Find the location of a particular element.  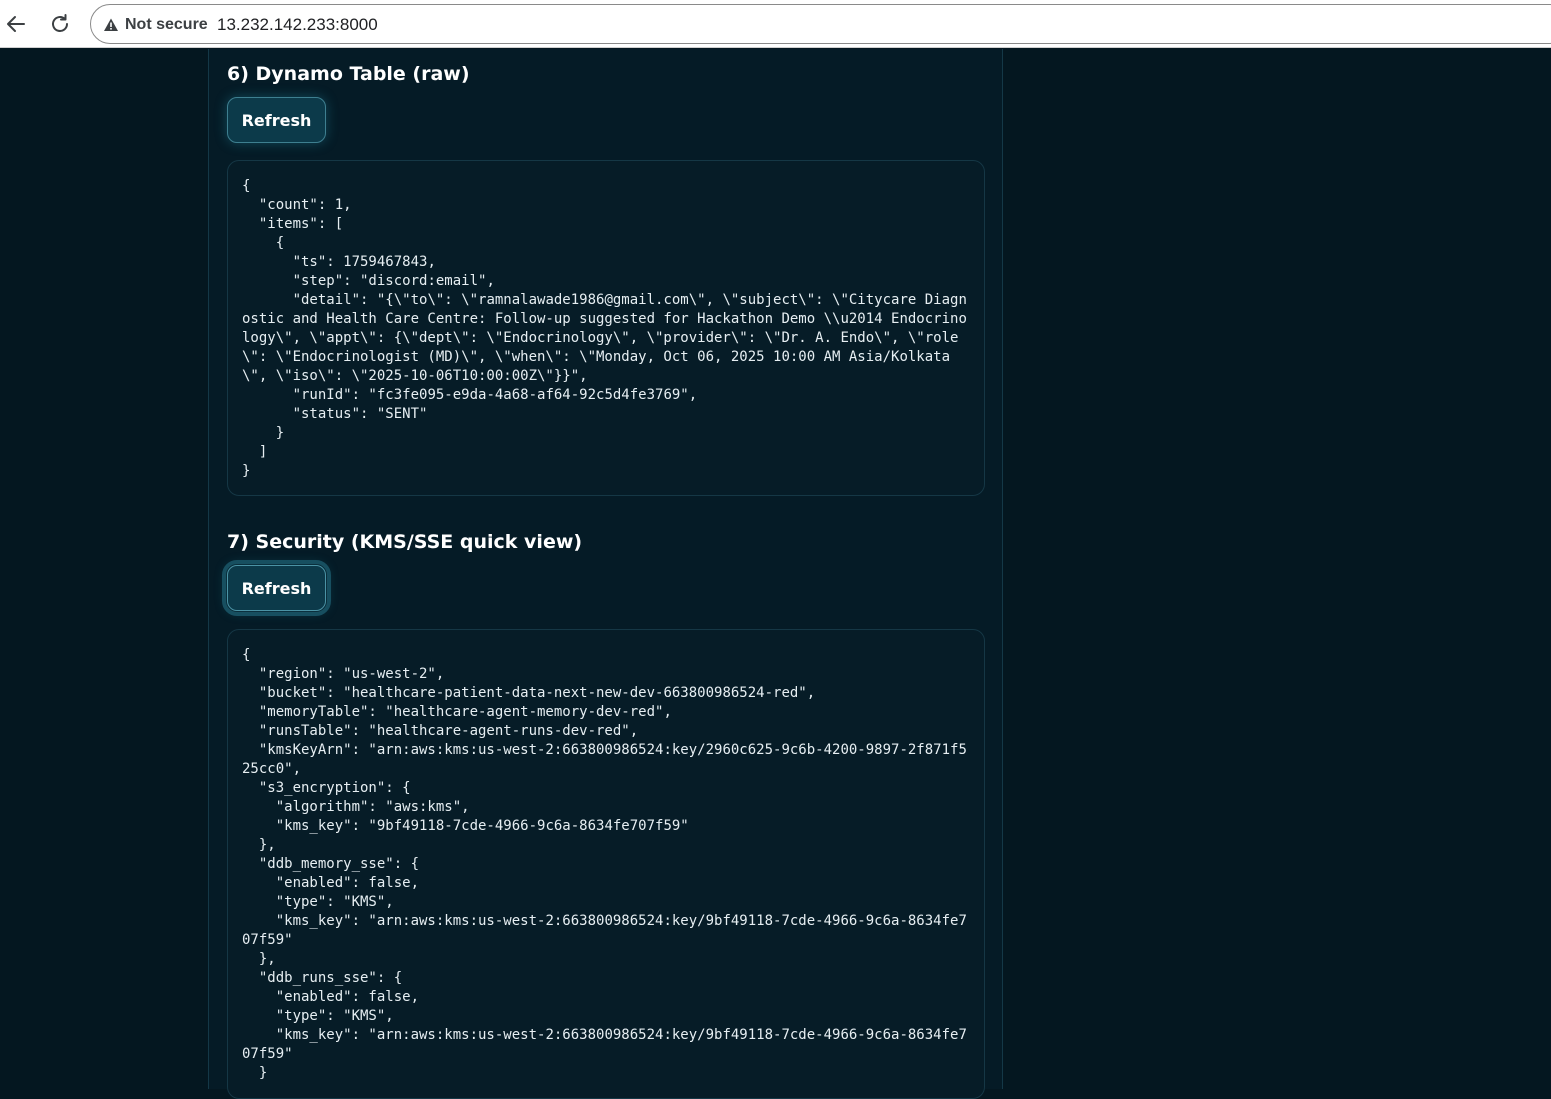

security-label: Not secure is located at coordinates (166, 24).